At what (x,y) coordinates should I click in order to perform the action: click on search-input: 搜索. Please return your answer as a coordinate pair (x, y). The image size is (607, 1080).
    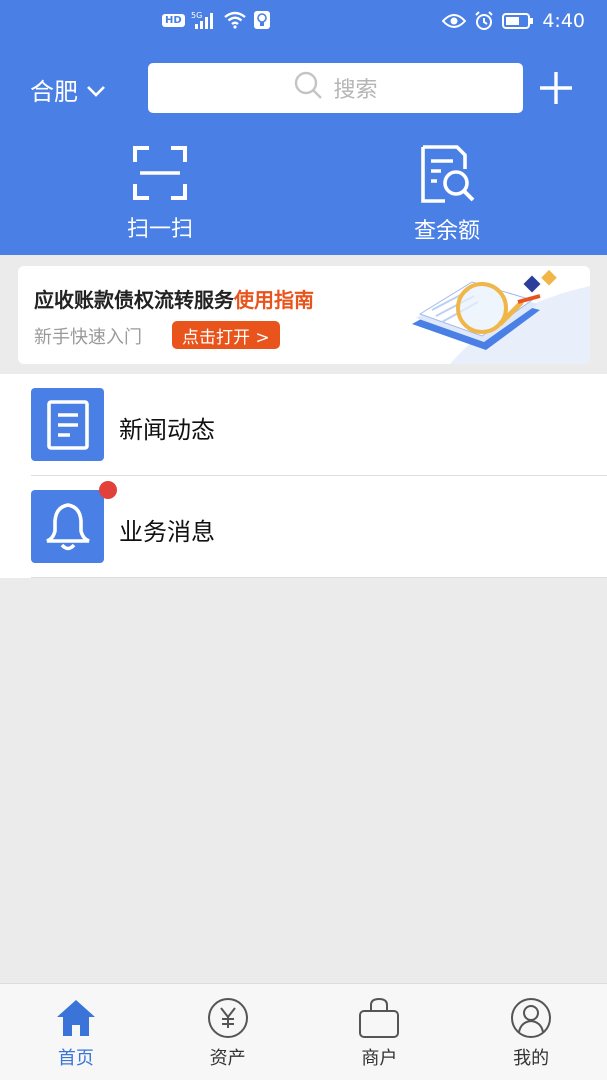
    Looking at the image, I should click on (335, 88).